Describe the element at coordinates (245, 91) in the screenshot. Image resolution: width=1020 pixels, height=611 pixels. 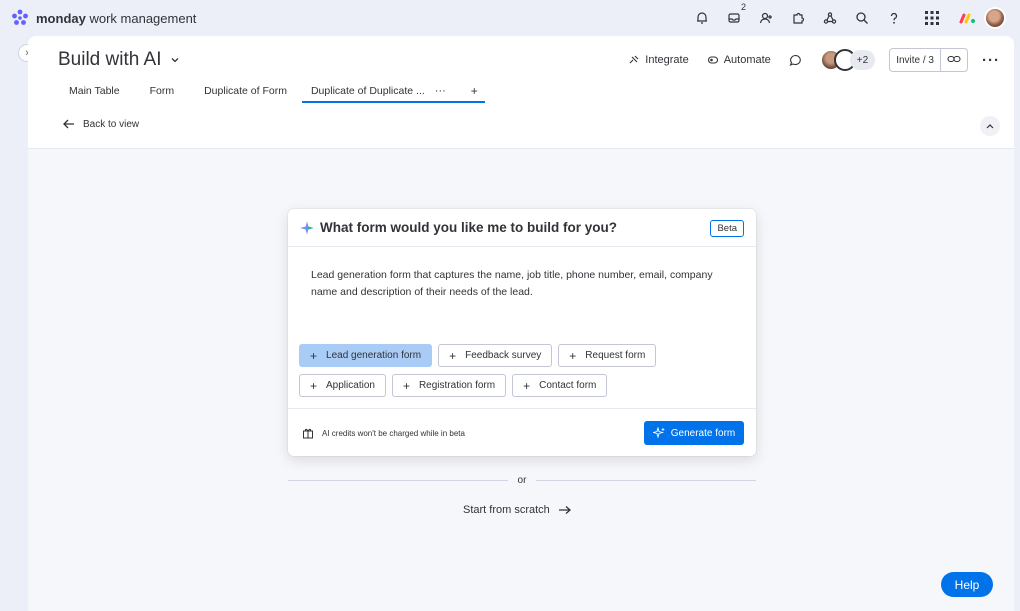
I see `tab-duplicate-of-form: Duplicate of Form` at that location.